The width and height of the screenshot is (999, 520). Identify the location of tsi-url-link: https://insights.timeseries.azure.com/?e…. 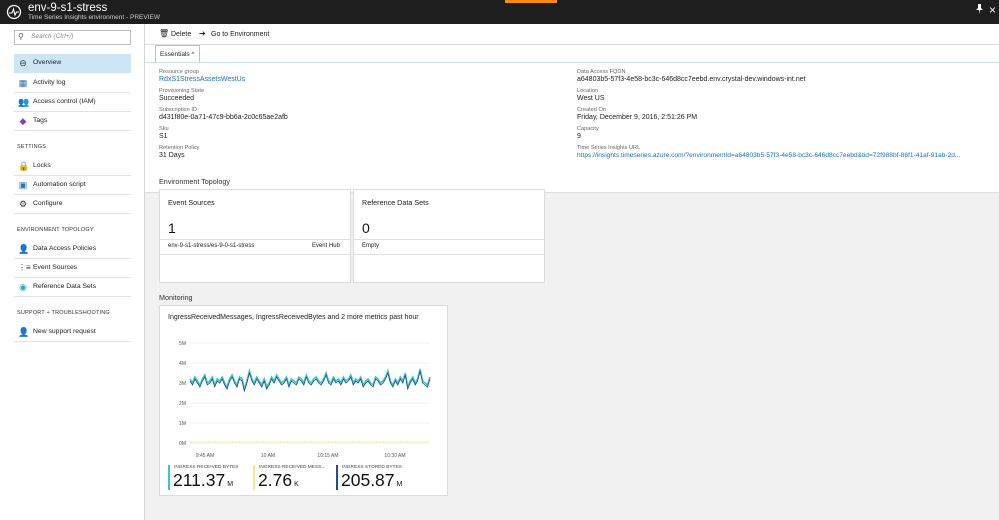
(768, 155).